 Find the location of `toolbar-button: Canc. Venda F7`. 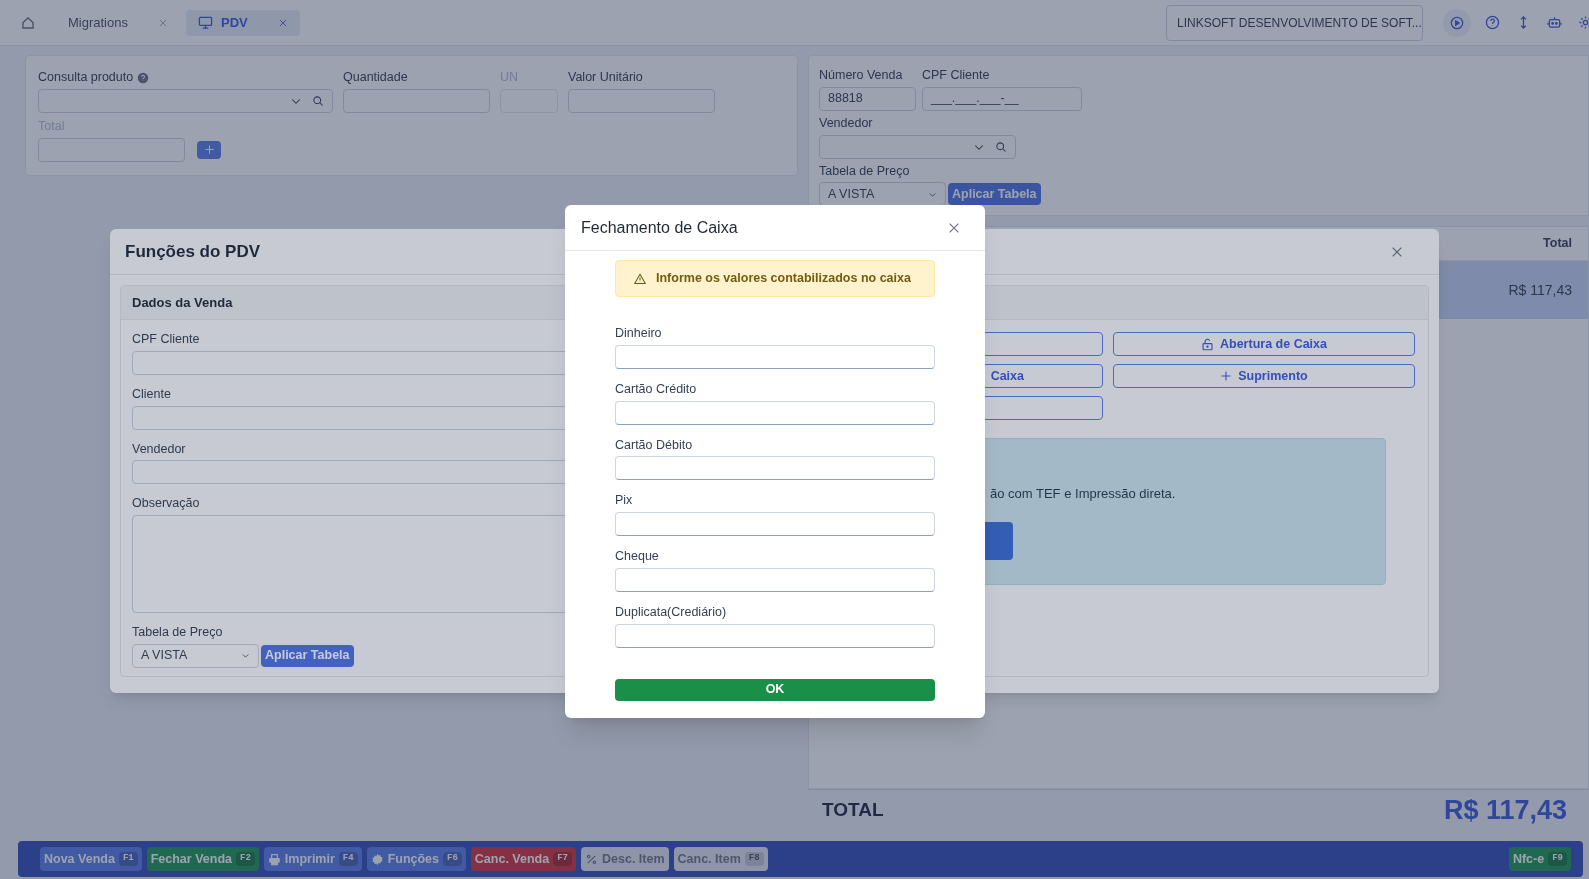

toolbar-button: Canc. Venda F7 is located at coordinates (523, 859).